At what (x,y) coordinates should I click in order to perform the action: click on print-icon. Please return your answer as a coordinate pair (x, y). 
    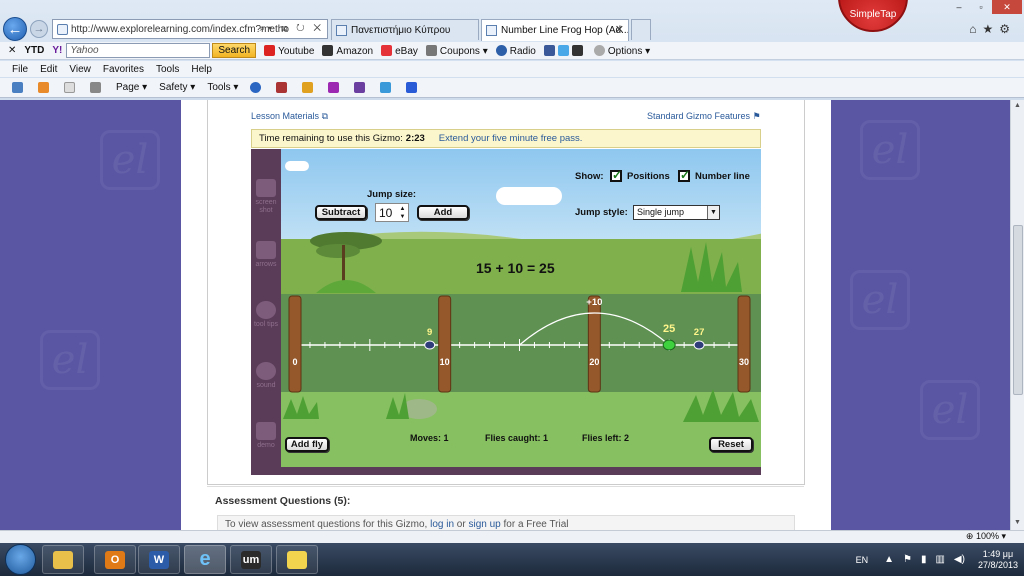
    Looking at the image, I should click on (95, 87).